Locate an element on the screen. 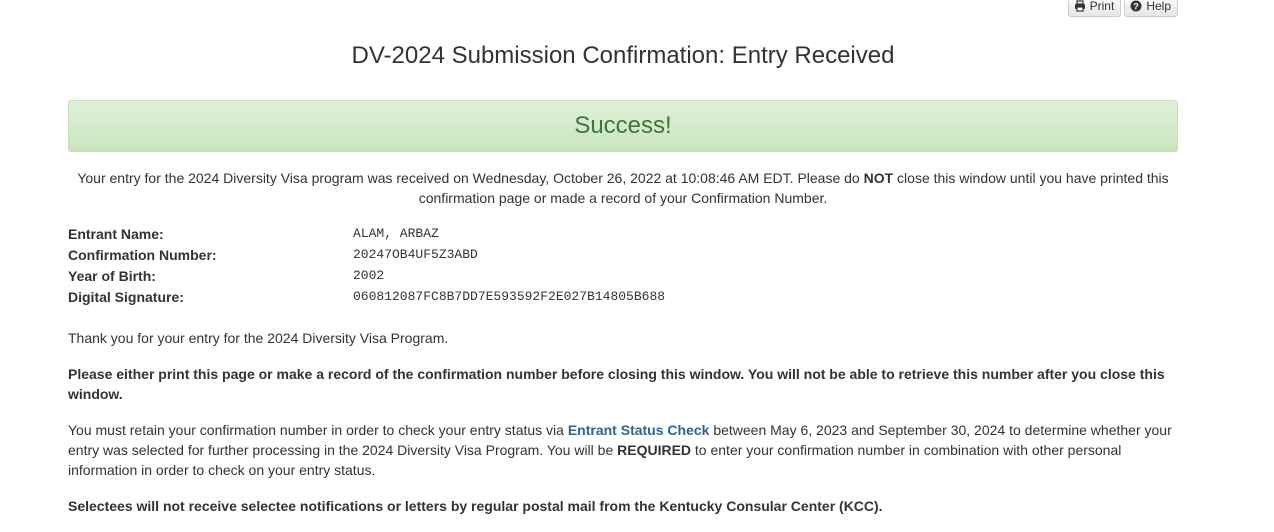 Image resolution: width=1274 pixels, height=532 pixels. required-emphasis: REQUIRED is located at coordinates (654, 450).